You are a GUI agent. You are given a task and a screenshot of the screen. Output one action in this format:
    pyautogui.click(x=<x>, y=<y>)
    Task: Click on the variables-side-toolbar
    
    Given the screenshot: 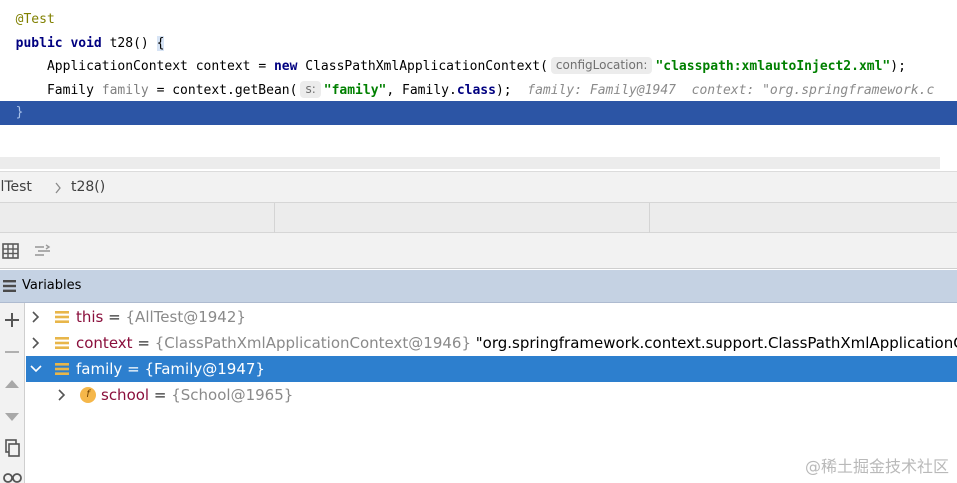 What is the action you would take?
    pyautogui.click(x=12, y=393)
    